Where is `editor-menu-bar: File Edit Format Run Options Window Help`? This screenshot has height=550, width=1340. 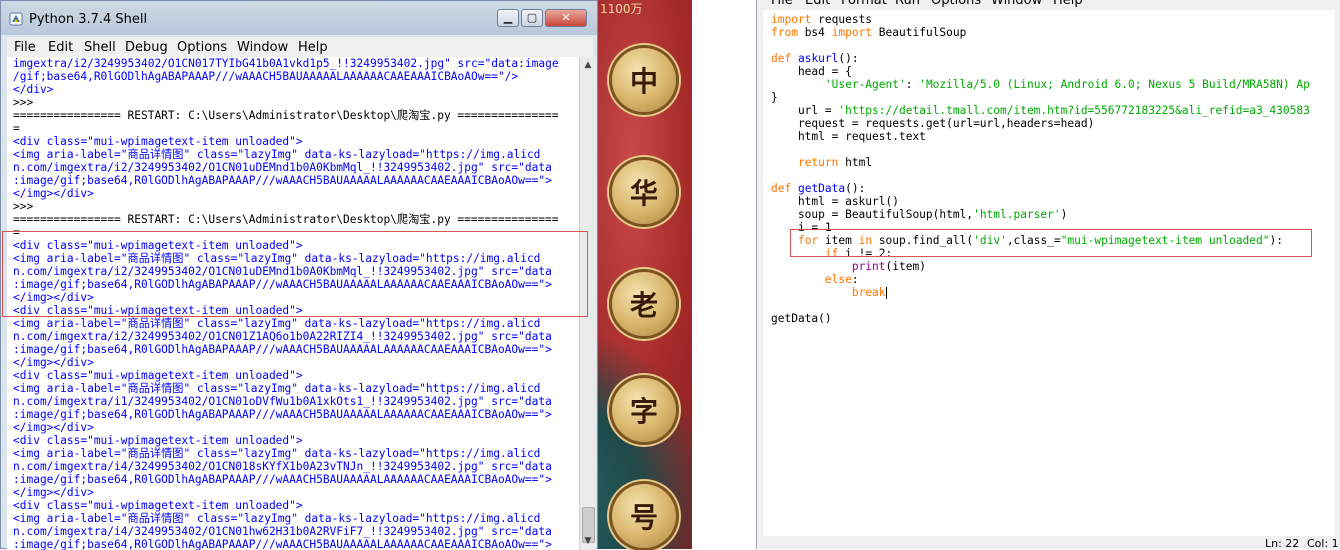 editor-menu-bar: File Edit Format Run Options Window Help is located at coordinates (1048, 5).